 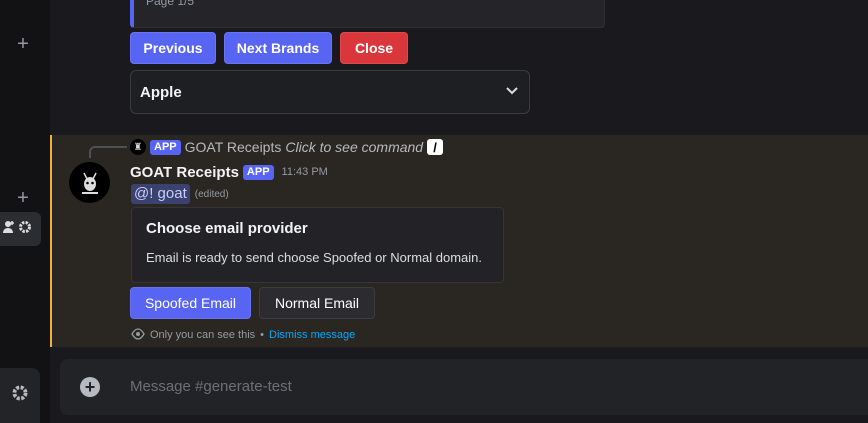 What do you see at coordinates (160, 194) in the screenshot?
I see `user-mention: @! goat` at bounding box center [160, 194].